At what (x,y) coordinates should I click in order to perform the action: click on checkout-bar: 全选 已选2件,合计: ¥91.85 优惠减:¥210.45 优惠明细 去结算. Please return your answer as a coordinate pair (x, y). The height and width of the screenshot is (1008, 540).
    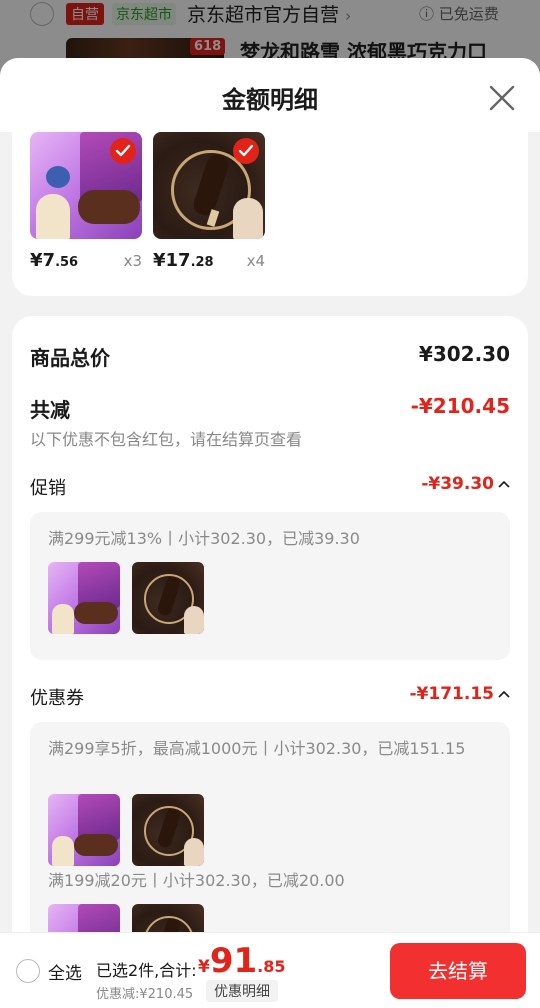
    Looking at the image, I should click on (270, 970).